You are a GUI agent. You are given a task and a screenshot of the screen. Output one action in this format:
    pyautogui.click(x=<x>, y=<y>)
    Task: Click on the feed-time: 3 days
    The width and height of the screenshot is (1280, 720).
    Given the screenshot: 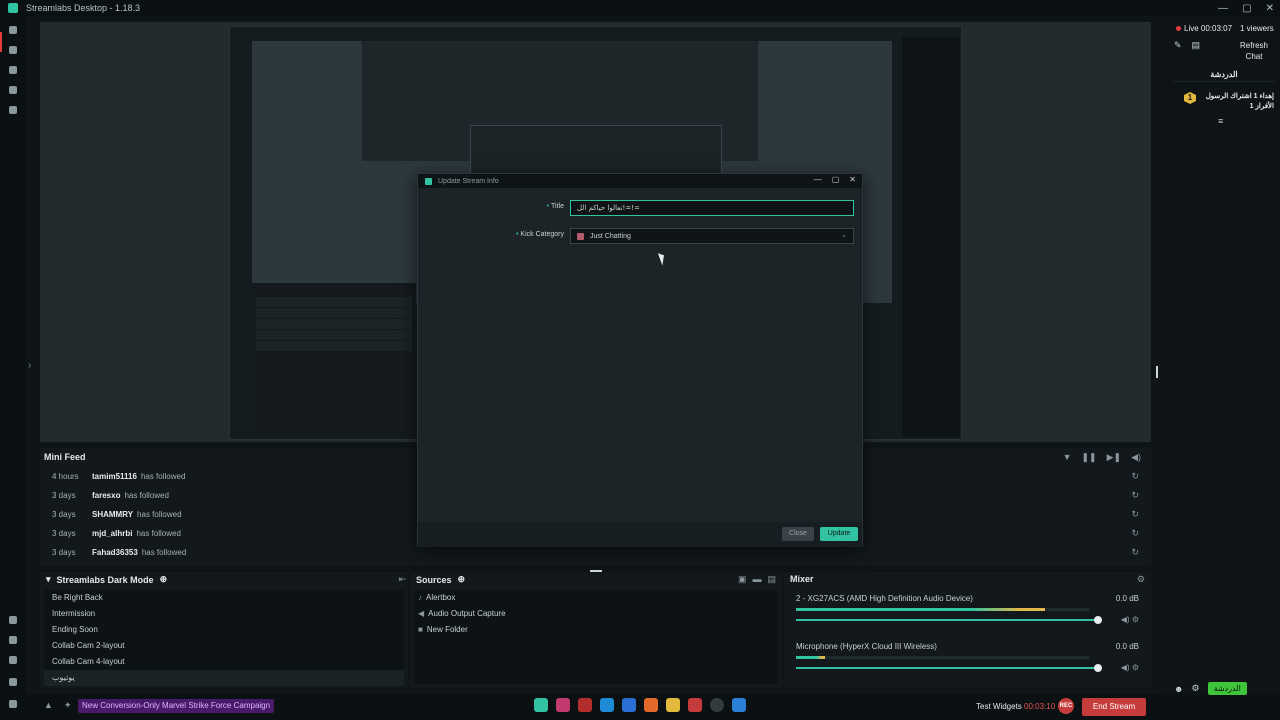 What is the action you would take?
    pyautogui.click(x=64, y=495)
    